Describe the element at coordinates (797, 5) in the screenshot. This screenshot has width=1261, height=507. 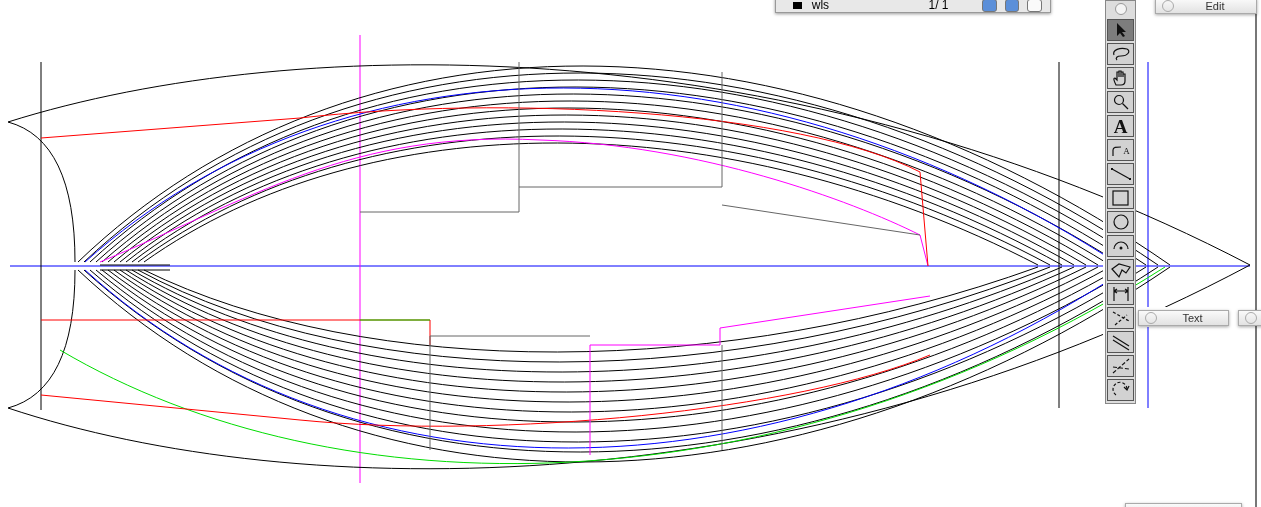
I see `layer-color-swatch` at that location.